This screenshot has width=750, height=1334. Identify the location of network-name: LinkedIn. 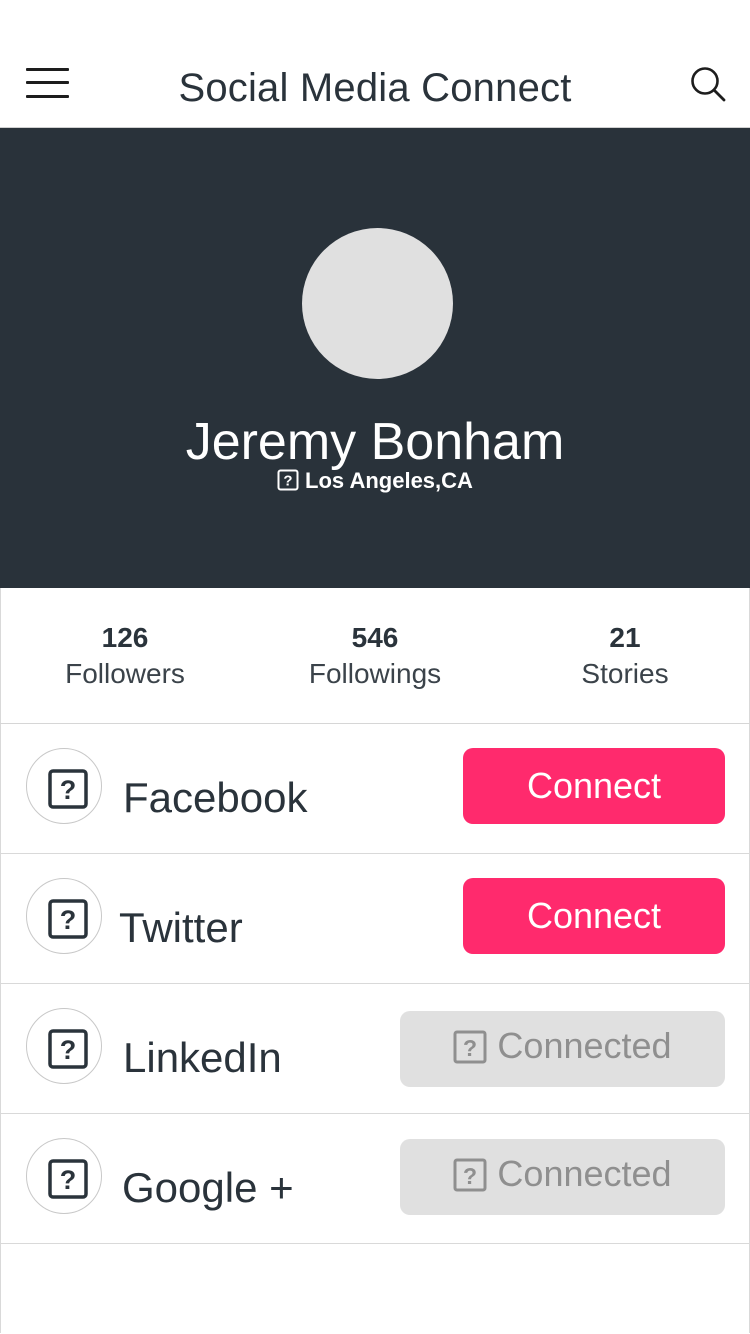
(202, 1057).